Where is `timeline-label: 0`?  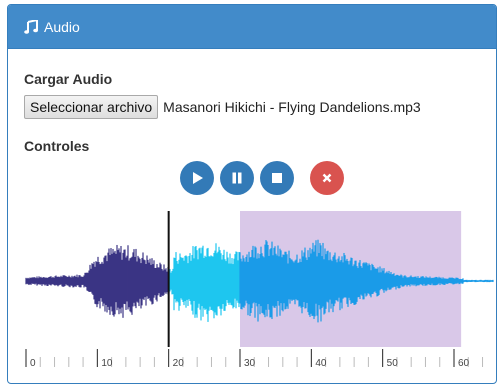 timeline-label: 0 is located at coordinates (33, 363).